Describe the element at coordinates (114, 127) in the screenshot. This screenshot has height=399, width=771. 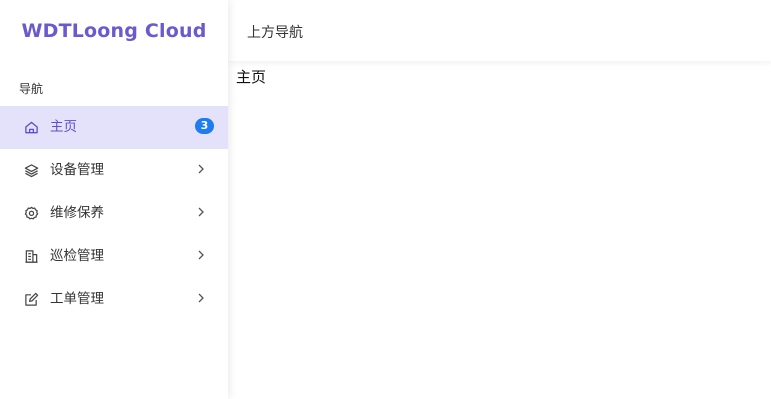
I see `sidebar-item-home: 主页 3` at that location.